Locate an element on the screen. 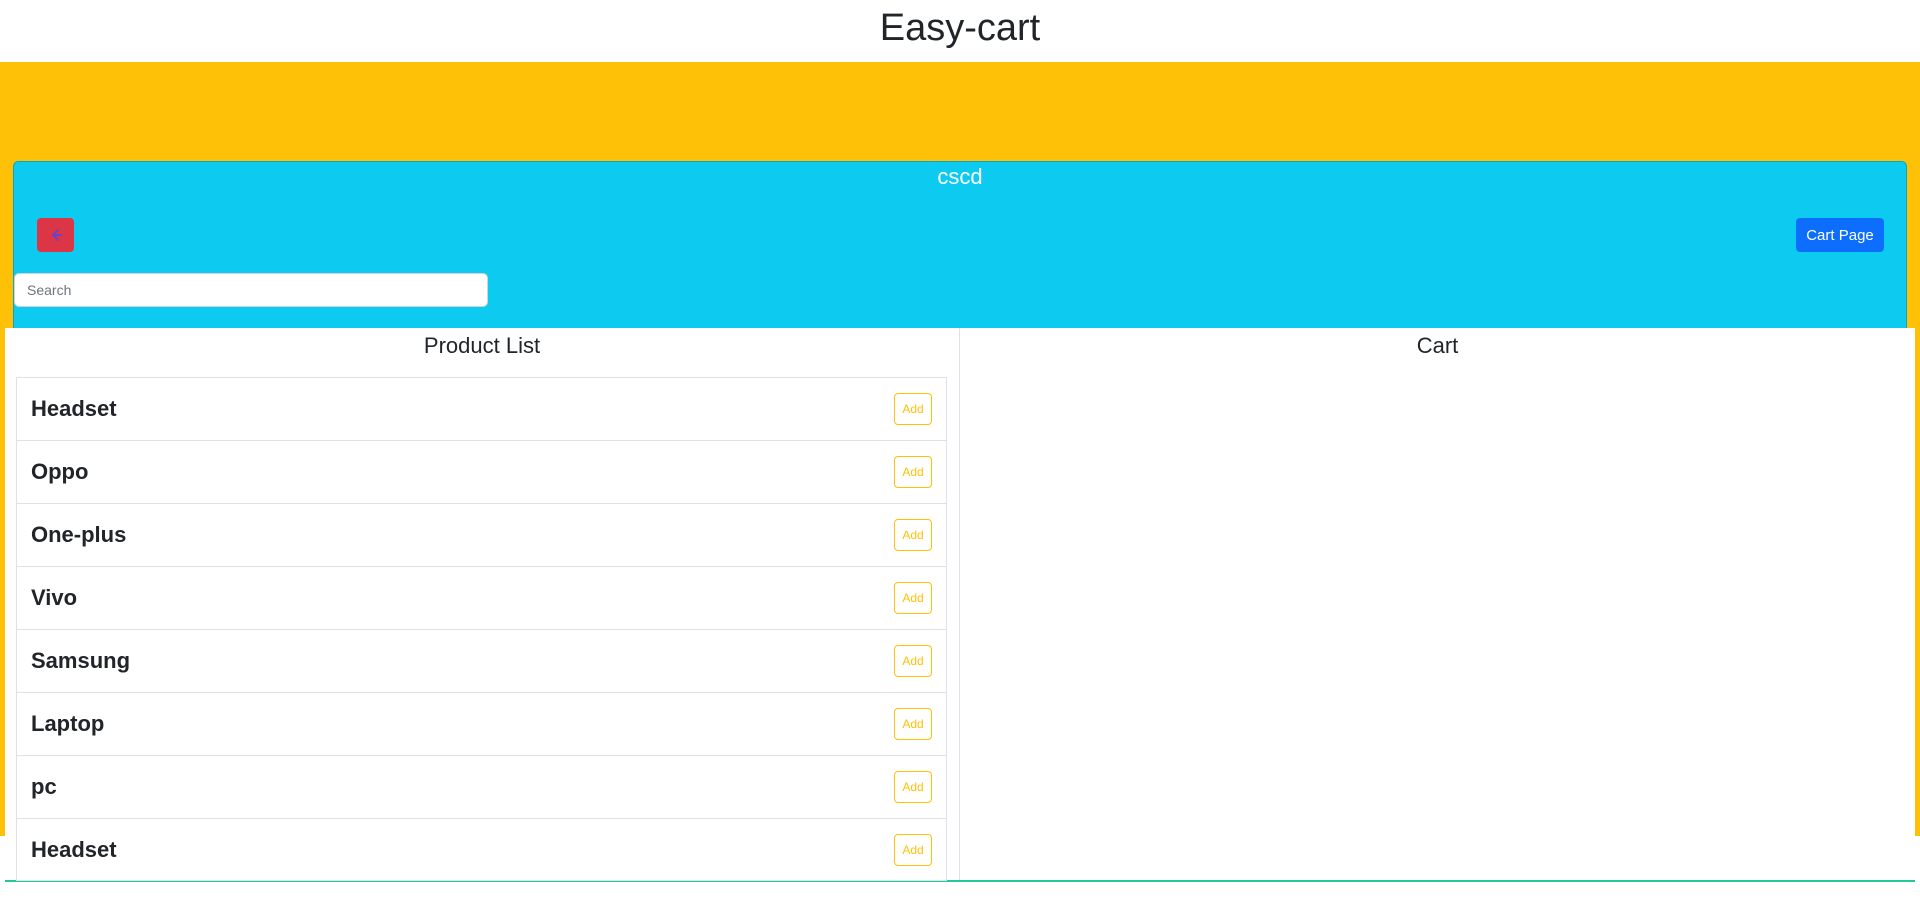 The height and width of the screenshot is (911, 1920). user-name: cscd is located at coordinates (960, 176).